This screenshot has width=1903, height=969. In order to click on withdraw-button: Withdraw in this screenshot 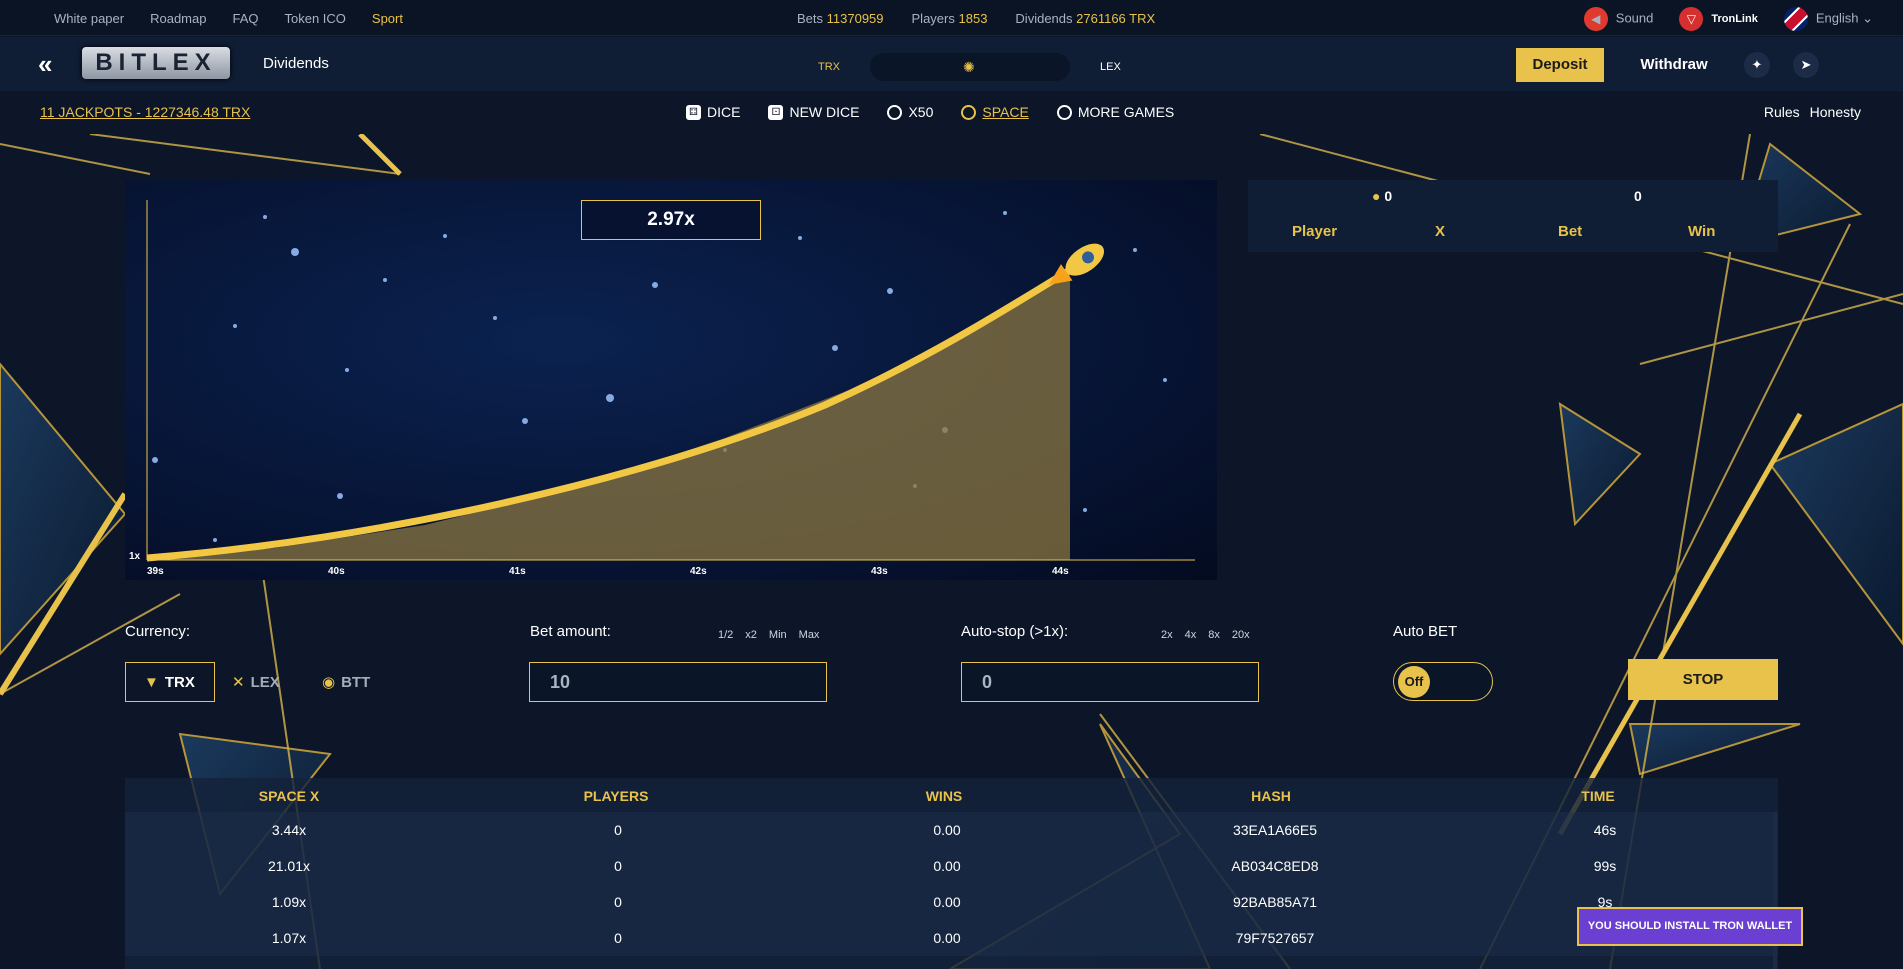, I will do `click(1674, 65)`.